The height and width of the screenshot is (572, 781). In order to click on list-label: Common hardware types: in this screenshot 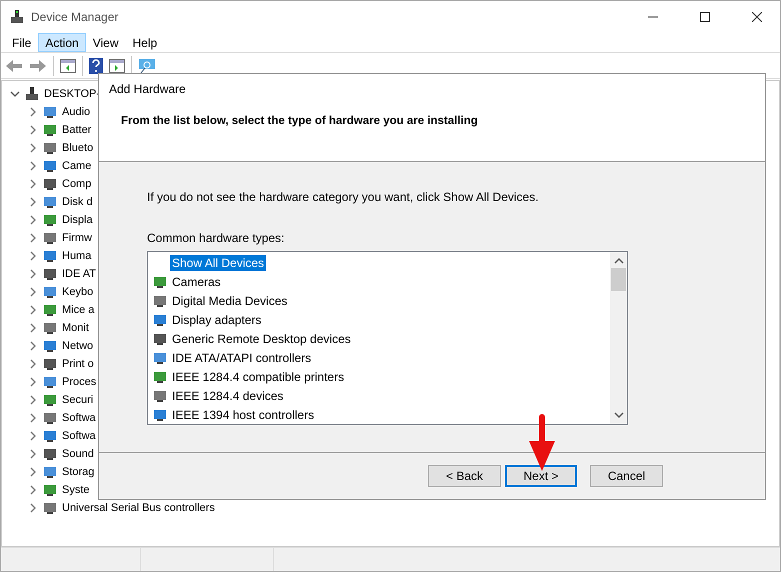, I will do `click(216, 238)`.